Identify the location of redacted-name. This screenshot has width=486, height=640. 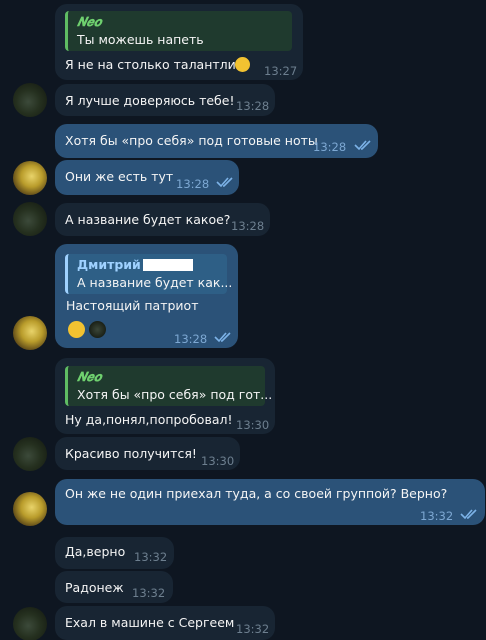
(168, 265).